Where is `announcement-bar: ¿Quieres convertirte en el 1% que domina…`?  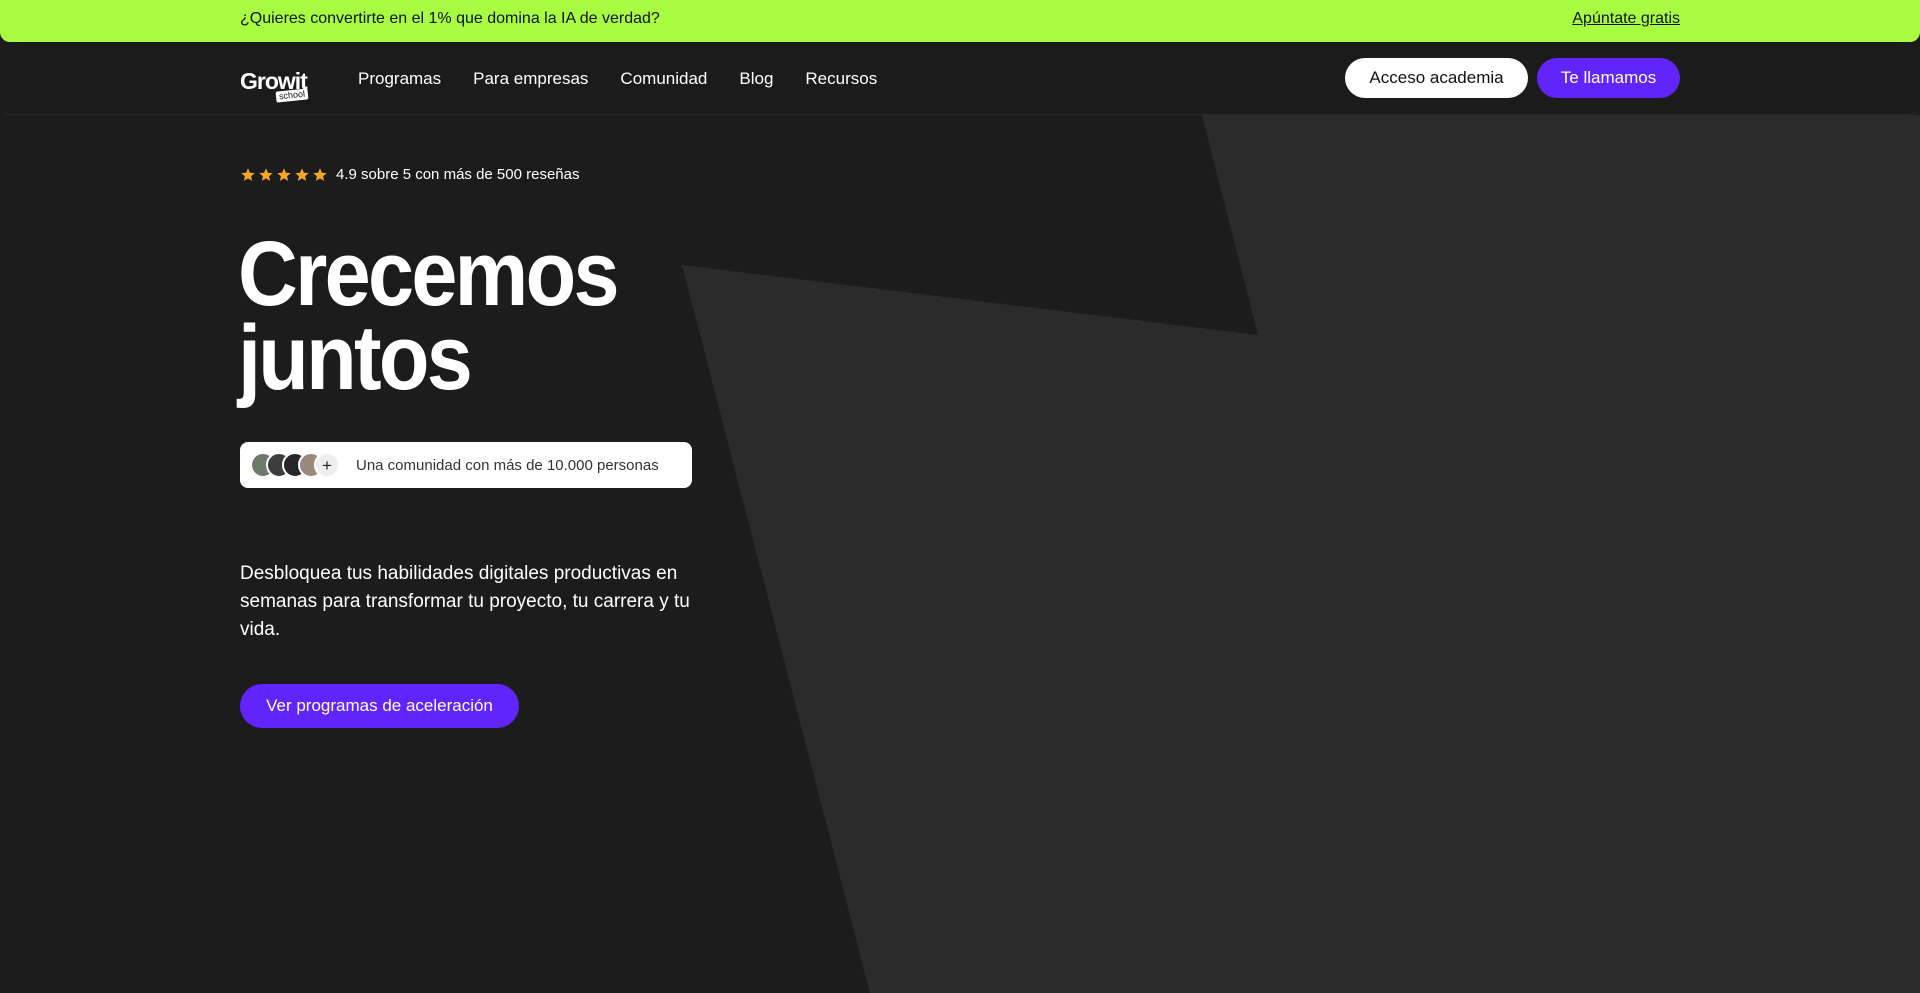 announcement-bar: ¿Quieres convertirte en el 1% que domina… is located at coordinates (960, 21).